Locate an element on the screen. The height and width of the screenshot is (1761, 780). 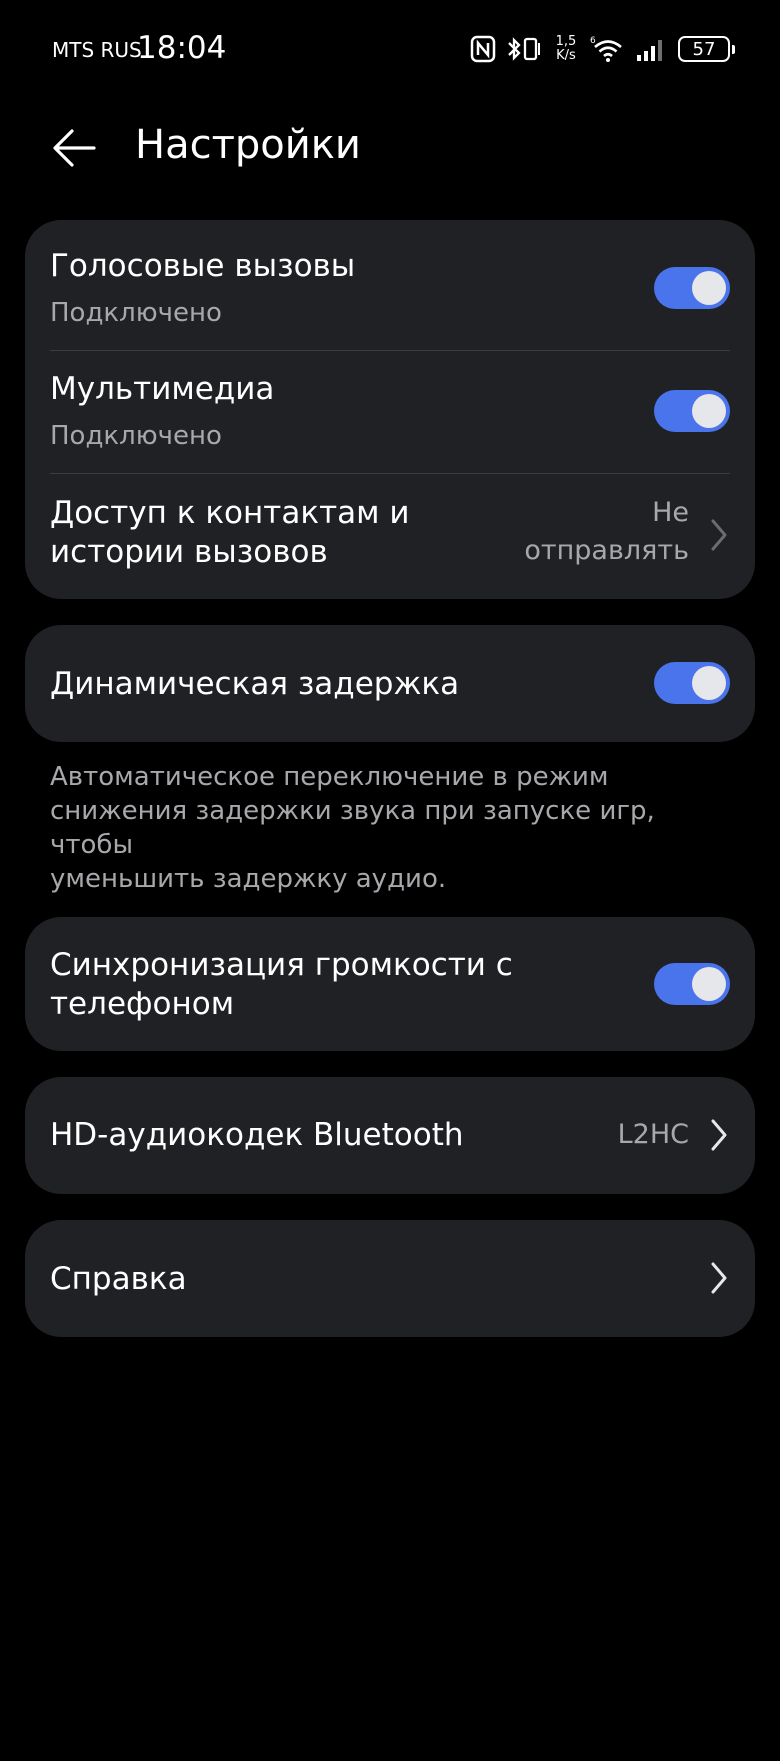
battery-level: 57 is located at coordinates (704, 49).